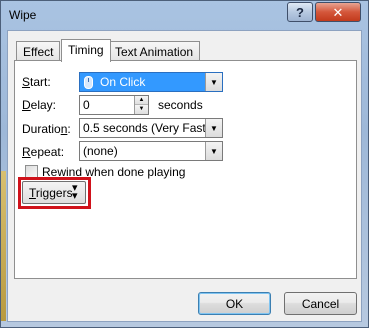  I want to click on duration-dropdown: 0.5 seconds (Very Fast) ▼, so click(151, 128).